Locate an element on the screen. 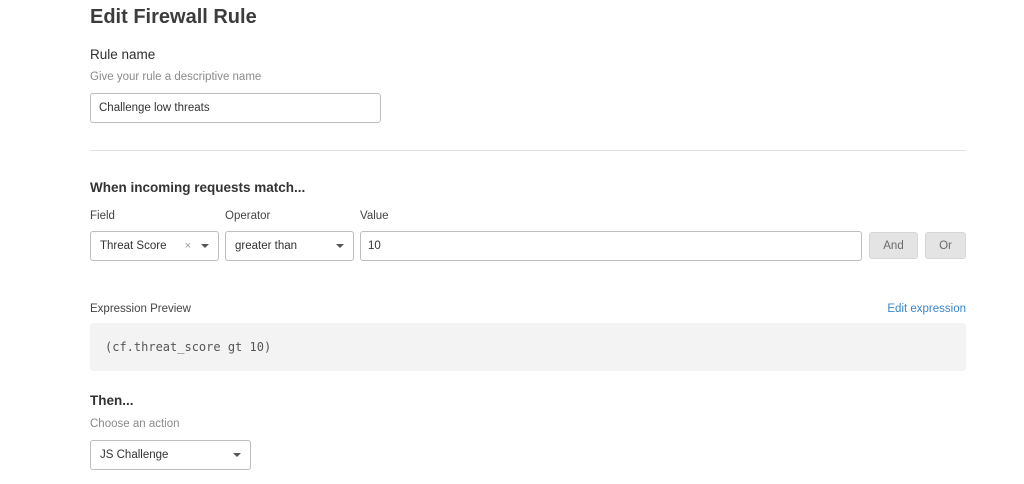  field-label: Field is located at coordinates (102, 216).